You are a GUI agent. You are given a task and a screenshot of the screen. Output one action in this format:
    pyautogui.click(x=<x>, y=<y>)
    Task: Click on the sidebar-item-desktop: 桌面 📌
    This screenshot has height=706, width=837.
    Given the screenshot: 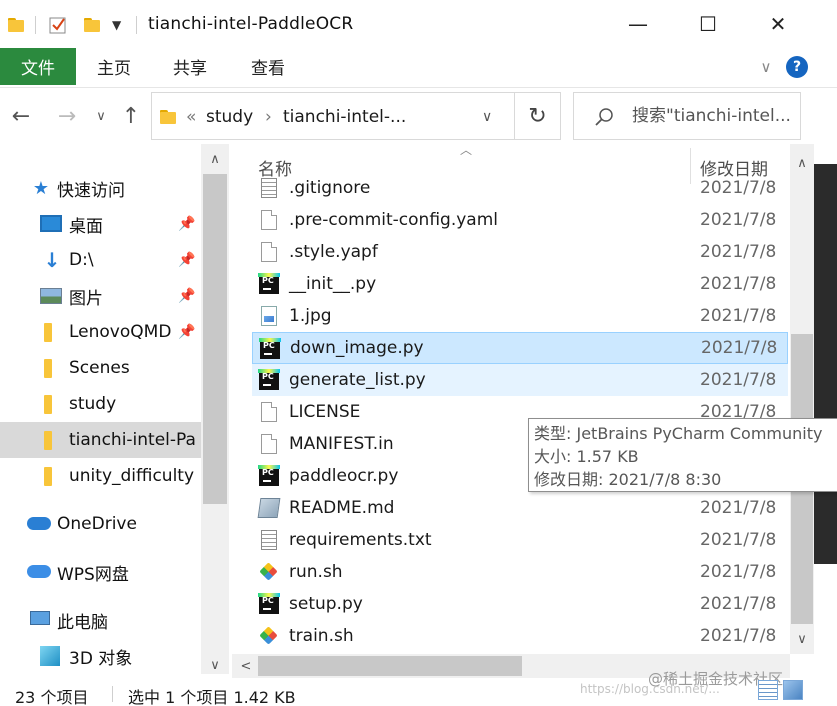 What is the action you would take?
    pyautogui.click(x=100, y=224)
    